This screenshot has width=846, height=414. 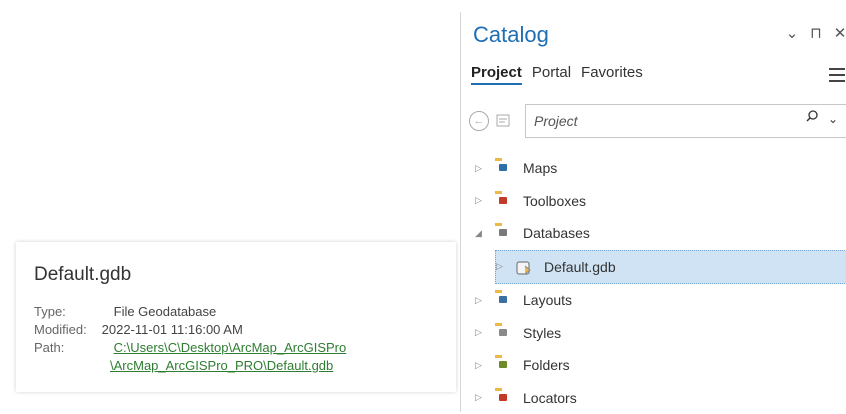 I want to click on tree-item-databases: ◢ Databases, so click(x=660, y=233).